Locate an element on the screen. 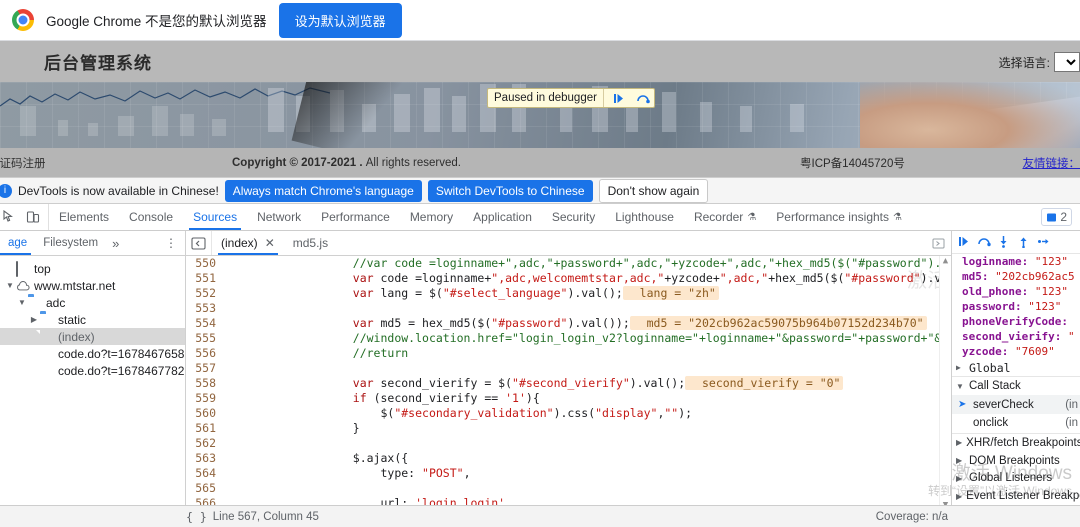 The image size is (1080, 527). step-icon is located at coordinates (1043, 241).